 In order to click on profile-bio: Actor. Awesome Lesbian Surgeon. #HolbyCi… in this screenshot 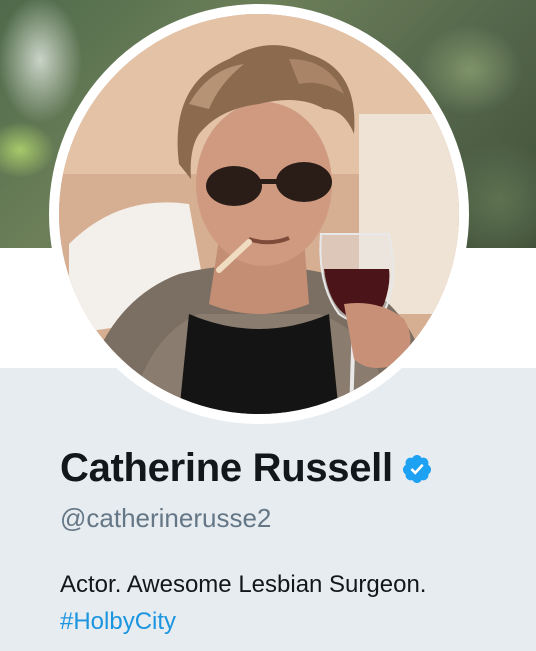, I will do `click(295, 603)`.